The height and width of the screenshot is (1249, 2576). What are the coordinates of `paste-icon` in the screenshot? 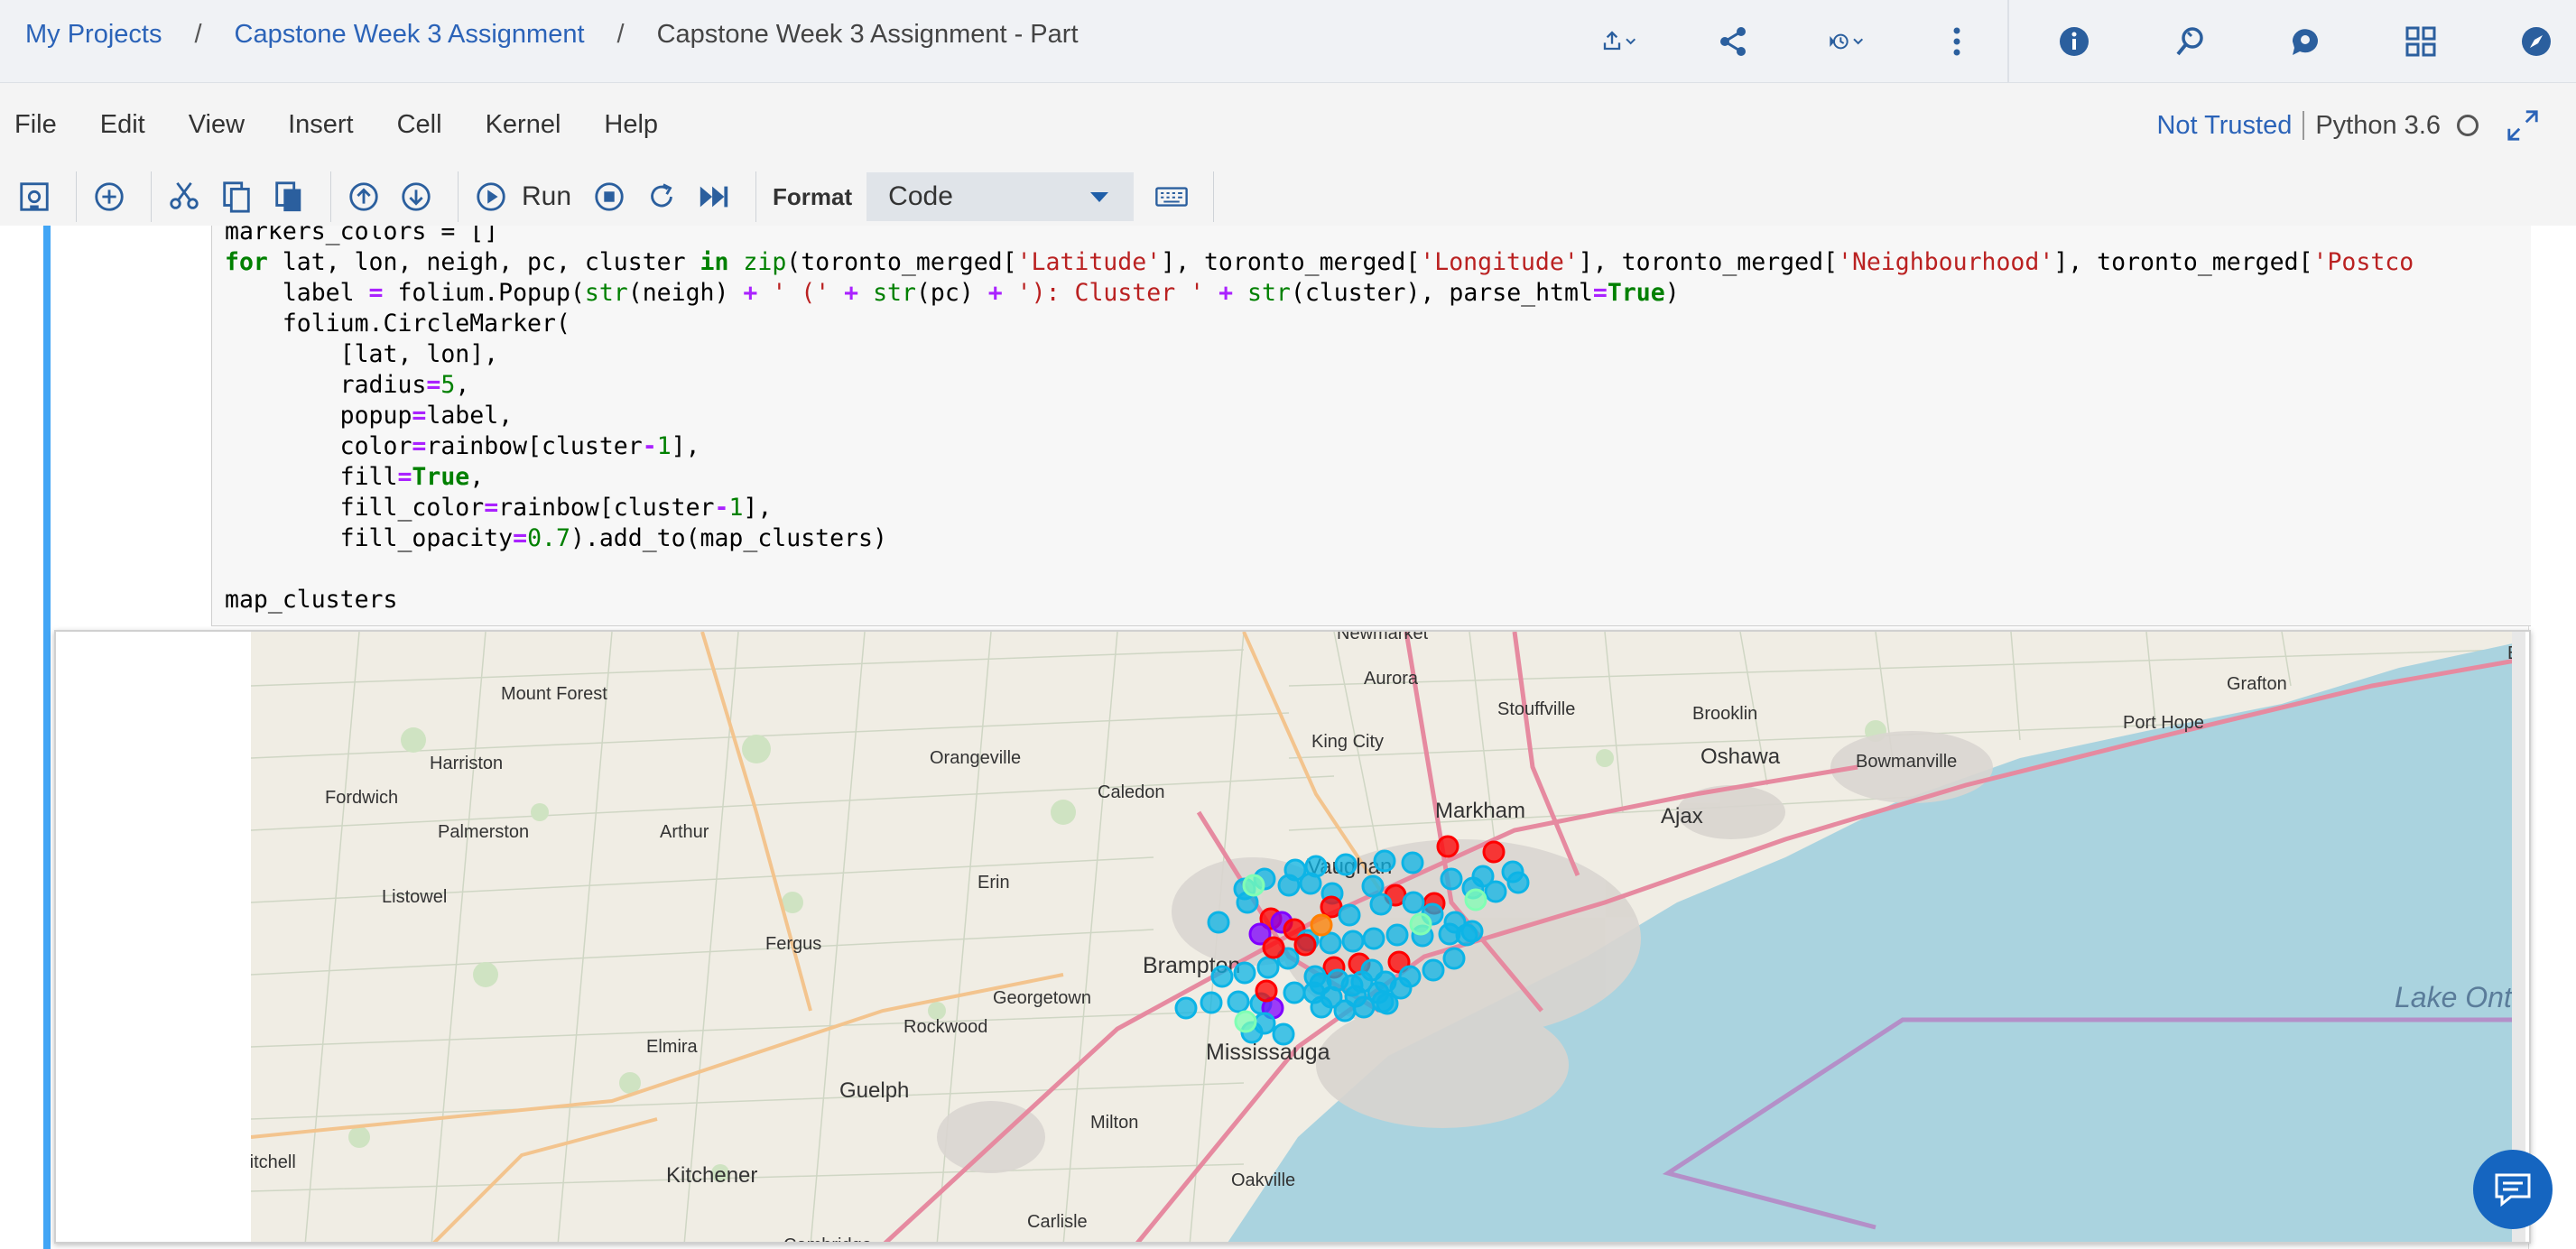 It's located at (288, 196).